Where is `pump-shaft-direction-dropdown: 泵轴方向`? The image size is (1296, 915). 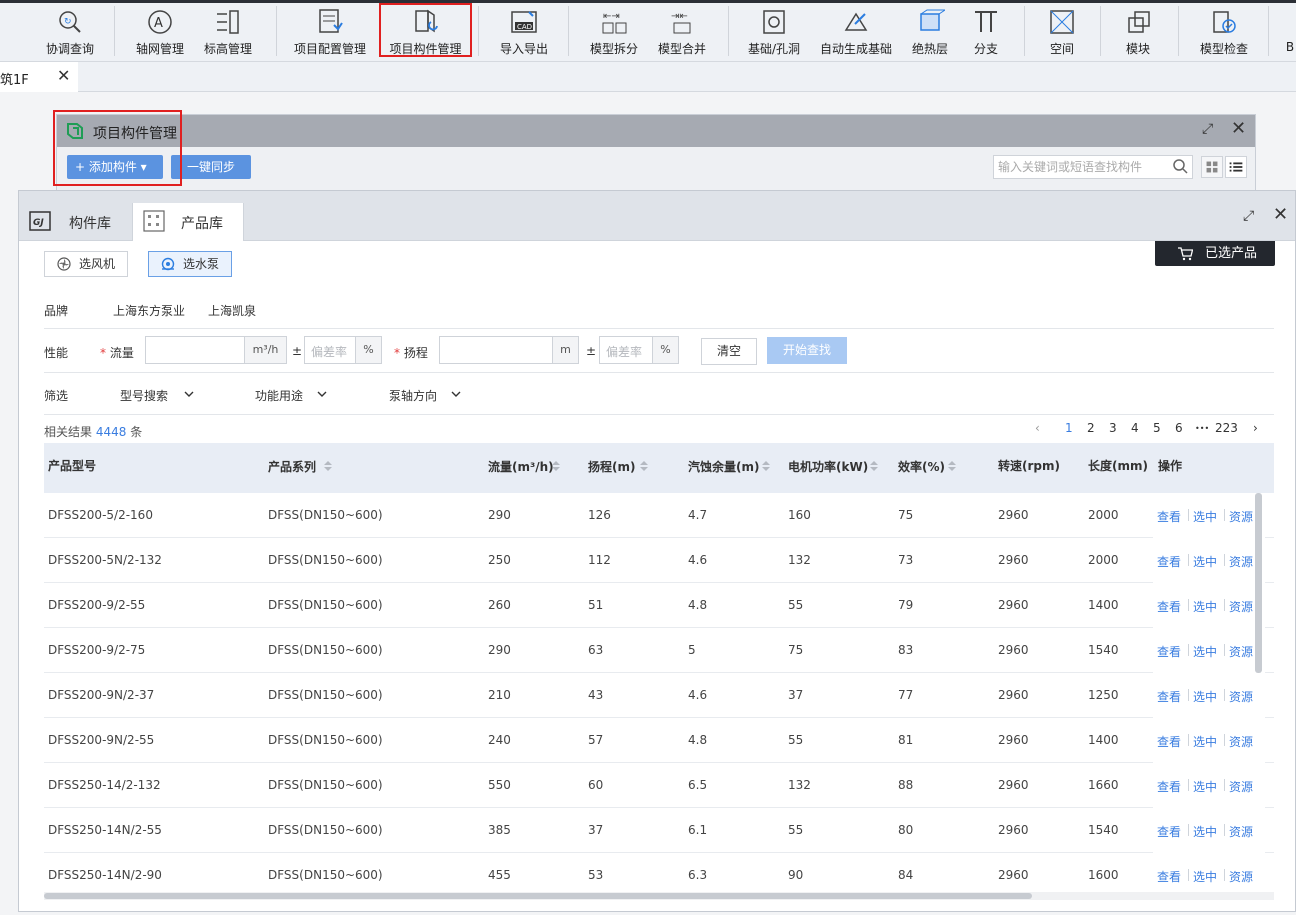
pump-shaft-direction-dropdown: 泵轴方向 is located at coordinates (429, 395).